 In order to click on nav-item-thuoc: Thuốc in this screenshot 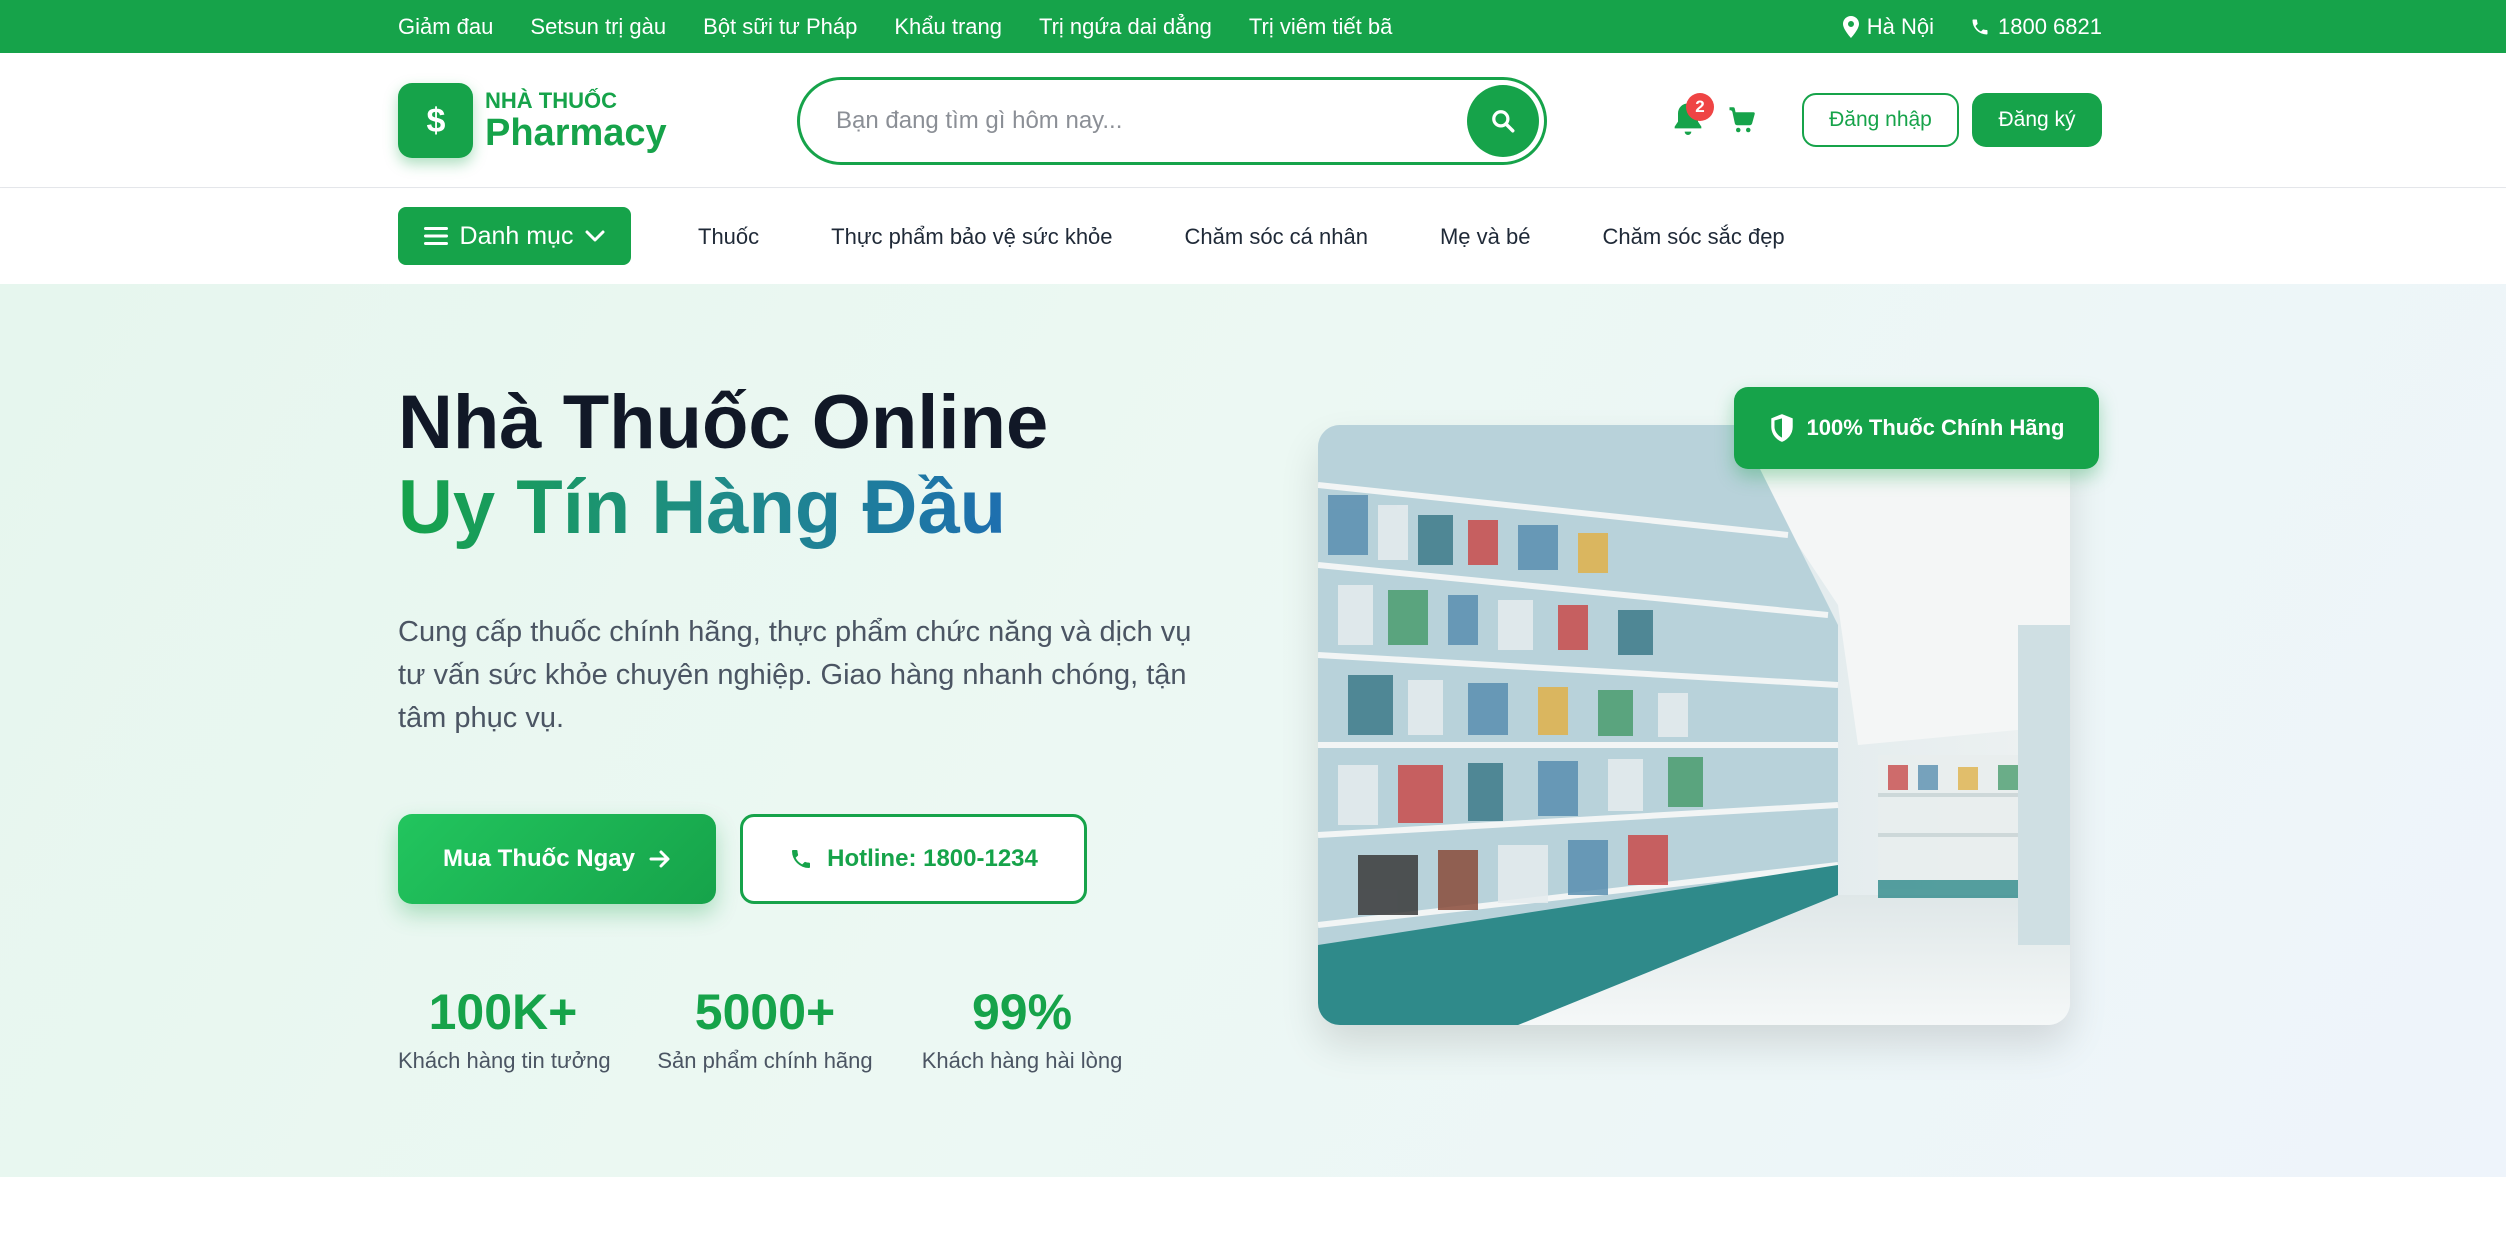, I will do `click(728, 237)`.